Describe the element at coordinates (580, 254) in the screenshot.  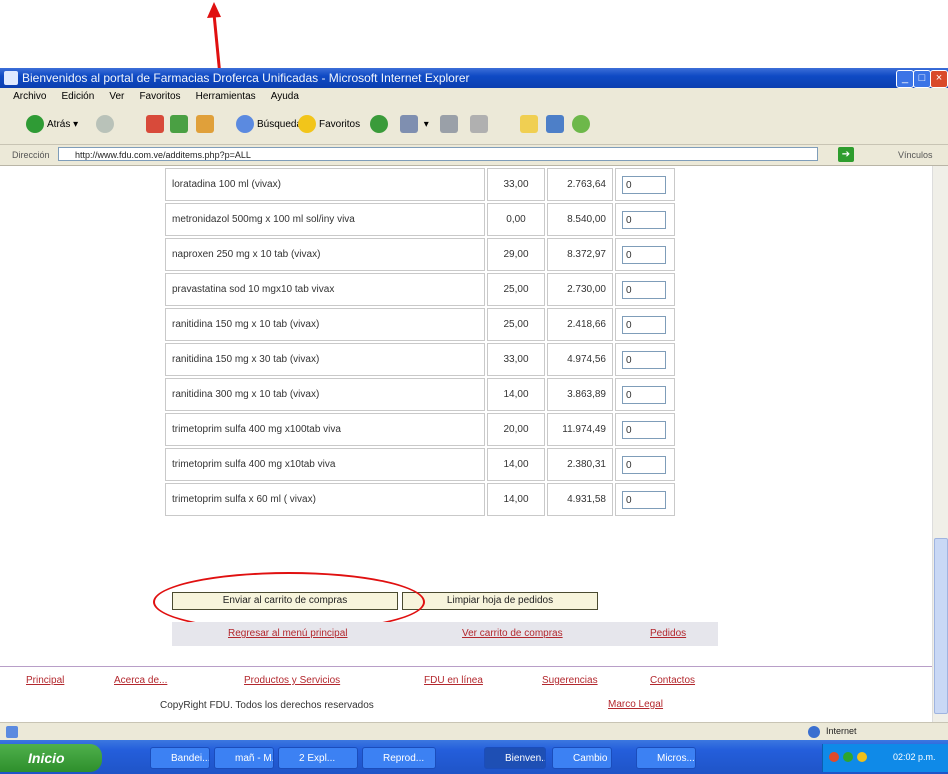
I see `product-price: 8.372,97` at that location.